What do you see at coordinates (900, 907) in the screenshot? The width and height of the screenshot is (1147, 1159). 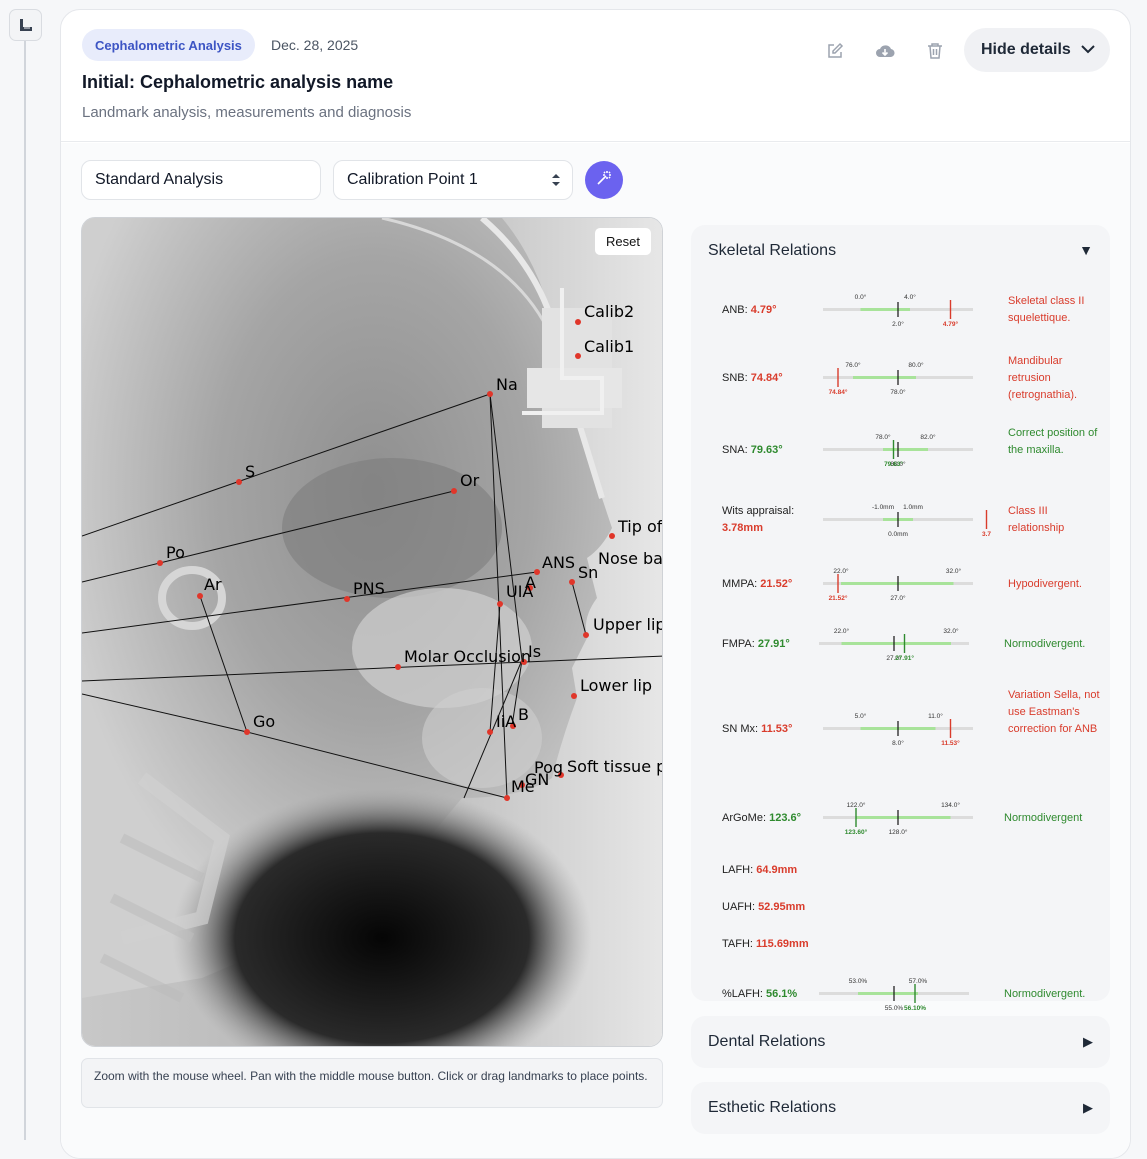 I see `measurement-row: UAFH: 52.95mm` at bounding box center [900, 907].